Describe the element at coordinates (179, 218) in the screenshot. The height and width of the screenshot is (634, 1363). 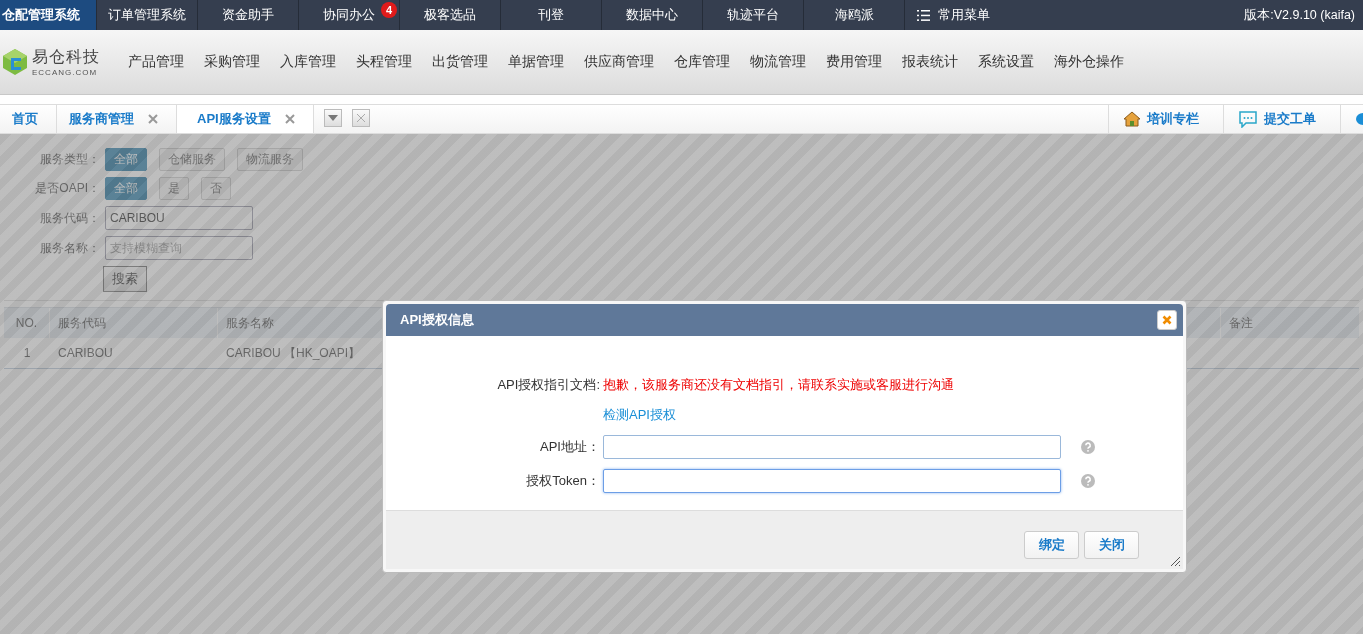
I see `input-field: CARIBOU` at that location.